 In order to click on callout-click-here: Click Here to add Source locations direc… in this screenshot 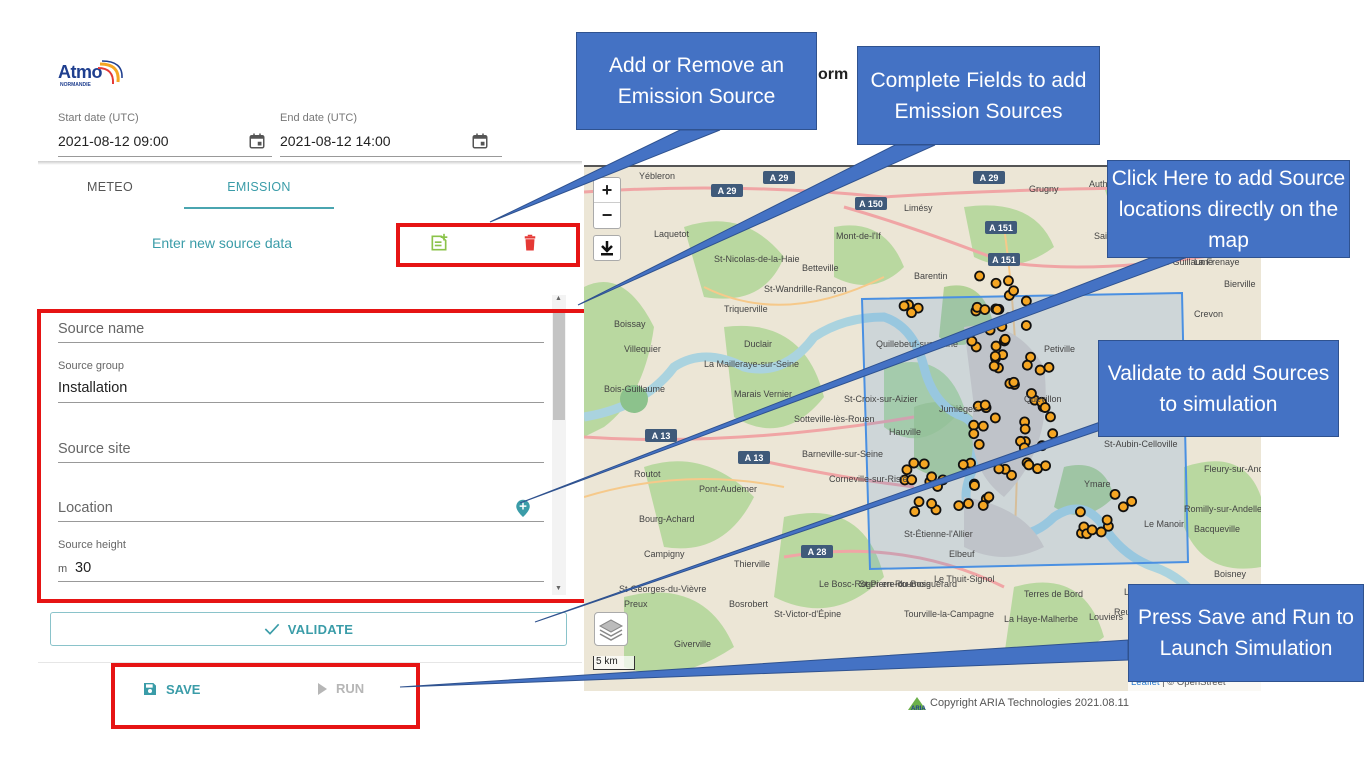, I will do `click(1228, 209)`.